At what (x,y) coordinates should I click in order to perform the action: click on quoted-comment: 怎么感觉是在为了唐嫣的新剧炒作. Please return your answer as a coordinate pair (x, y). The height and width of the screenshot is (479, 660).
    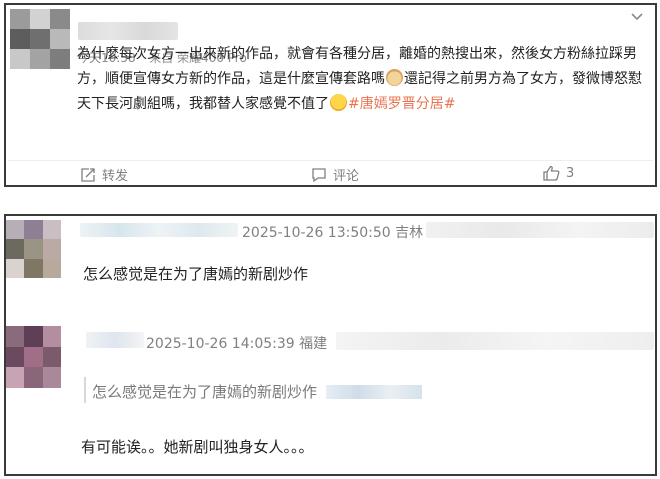
    Looking at the image, I should click on (257, 391).